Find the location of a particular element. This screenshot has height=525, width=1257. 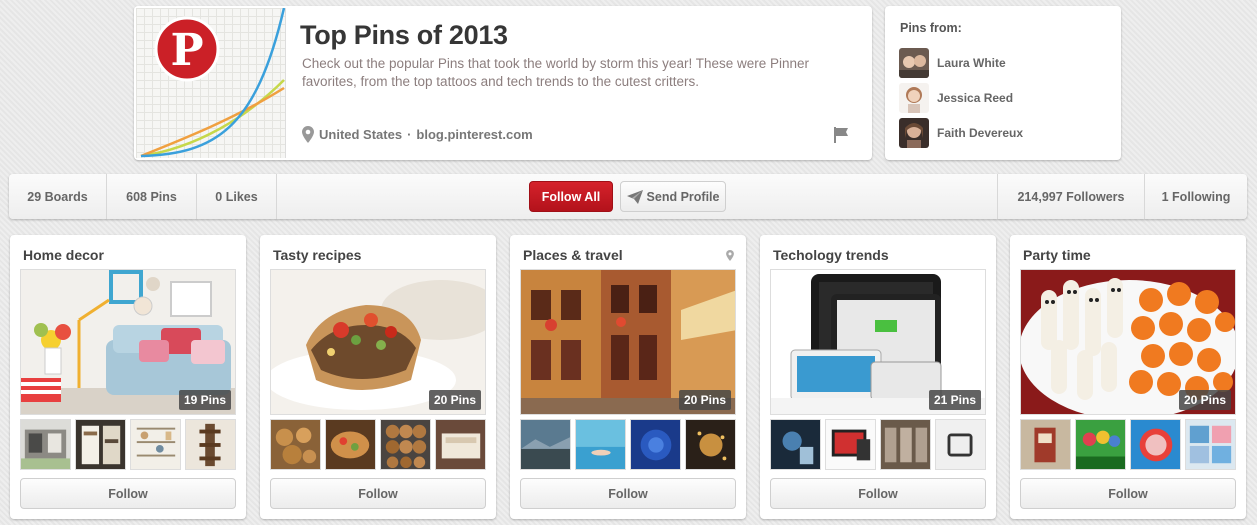

pin-count-badge: 19 Pins is located at coordinates (204, 400).